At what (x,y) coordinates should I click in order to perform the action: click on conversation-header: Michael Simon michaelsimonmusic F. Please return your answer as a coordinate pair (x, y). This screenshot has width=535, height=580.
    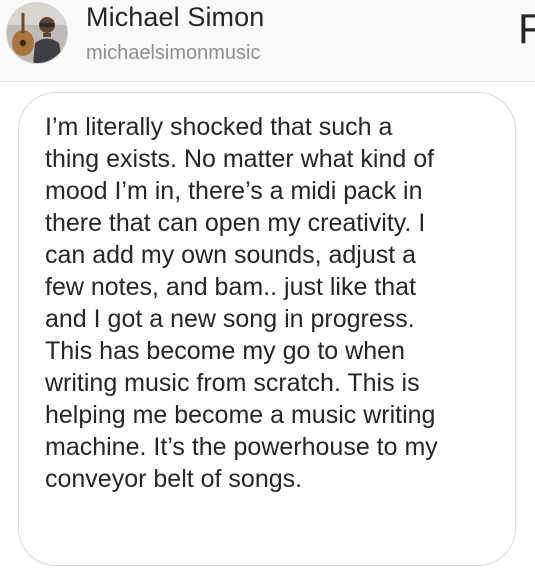
    Looking at the image, I should click on (267, 41).